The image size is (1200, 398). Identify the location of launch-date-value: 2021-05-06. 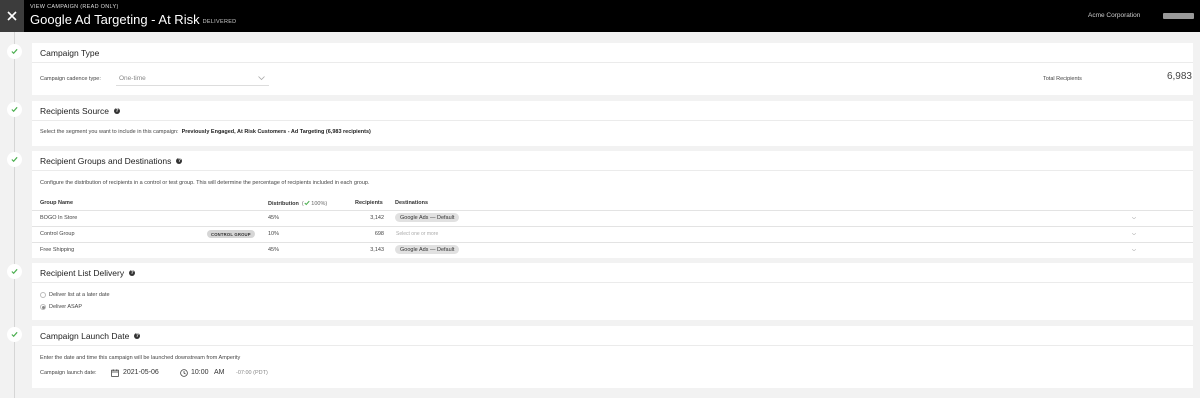
(141, 372).